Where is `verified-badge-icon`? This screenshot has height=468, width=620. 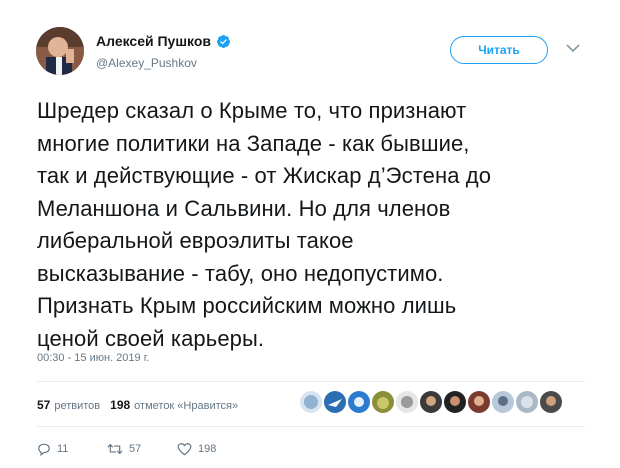
verified-badge-icon is located at coordinates (223, 41).